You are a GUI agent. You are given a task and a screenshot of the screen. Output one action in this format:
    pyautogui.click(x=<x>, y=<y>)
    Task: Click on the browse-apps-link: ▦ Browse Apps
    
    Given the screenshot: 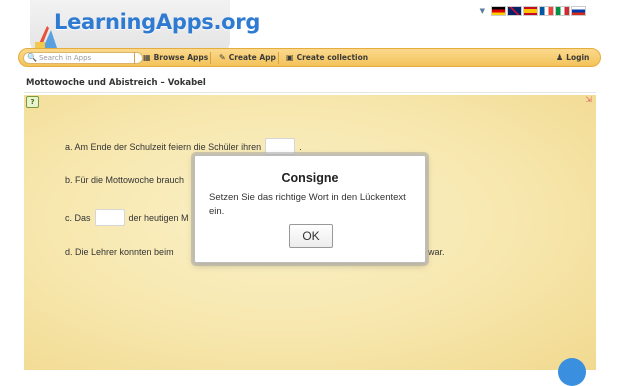 What is the action you would take?
    pyautogui.click(x=175, y=57)
    